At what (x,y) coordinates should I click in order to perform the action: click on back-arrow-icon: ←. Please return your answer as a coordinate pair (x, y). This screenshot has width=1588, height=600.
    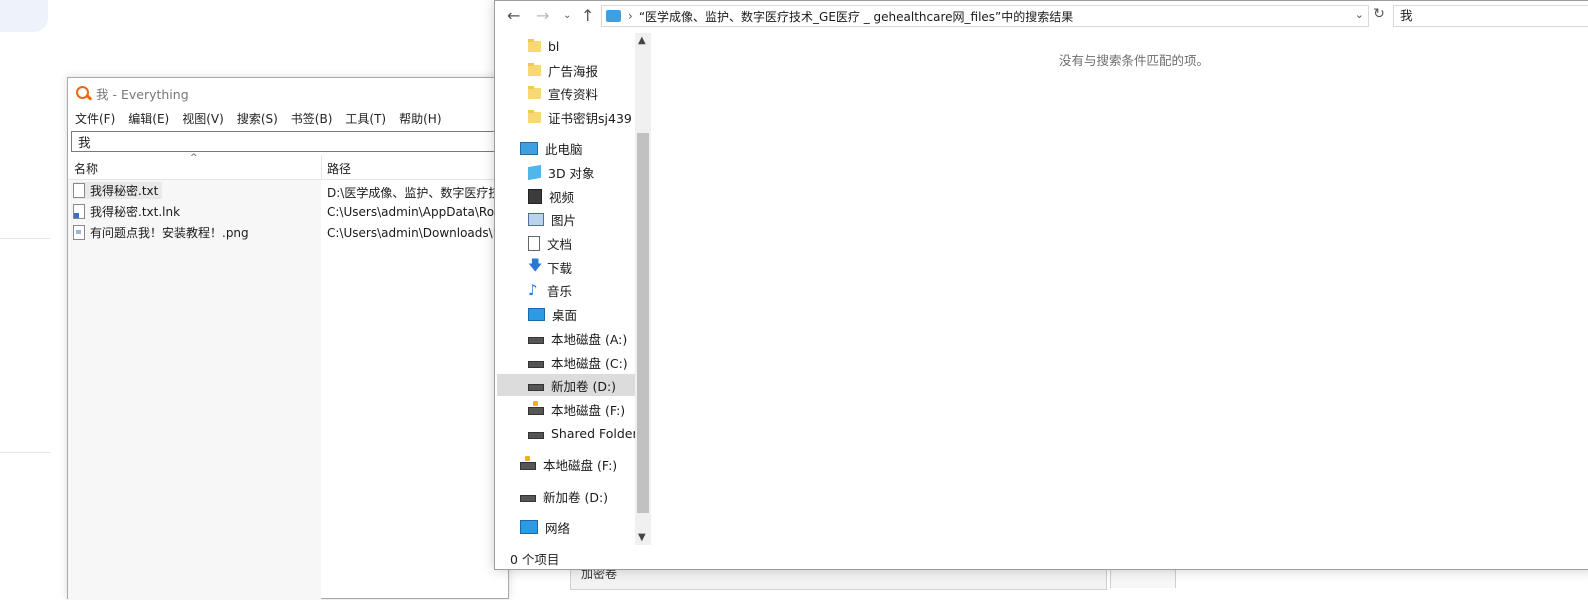
    Looking at the image, I should click on (513, 15).